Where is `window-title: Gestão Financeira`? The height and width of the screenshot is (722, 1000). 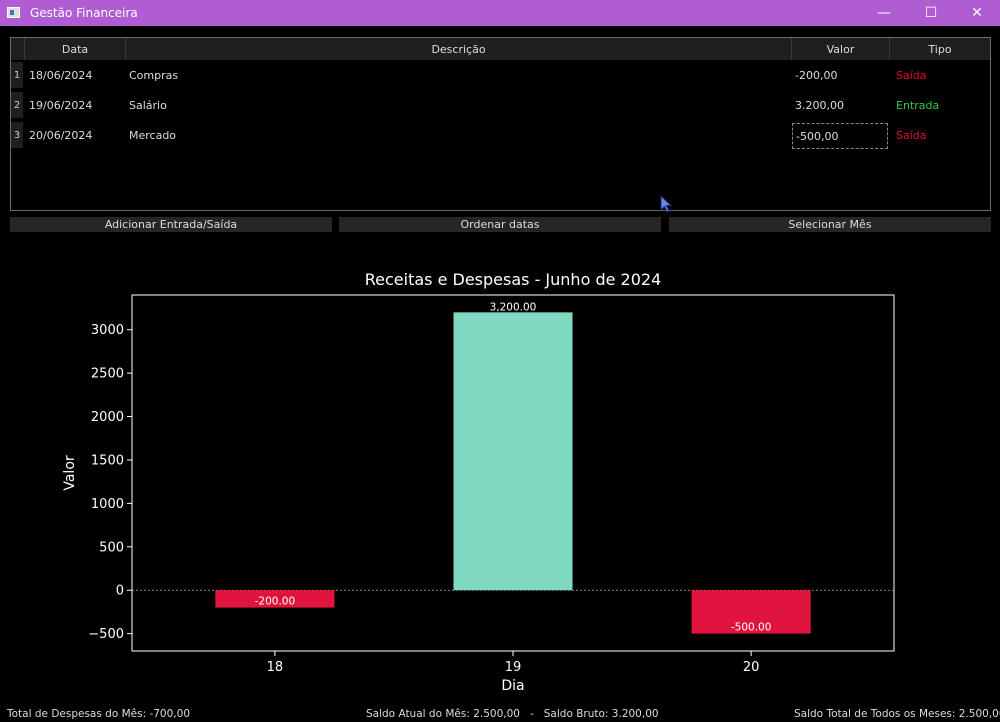 window-title: Gestão Financeira is located at coordinates (84, 13).